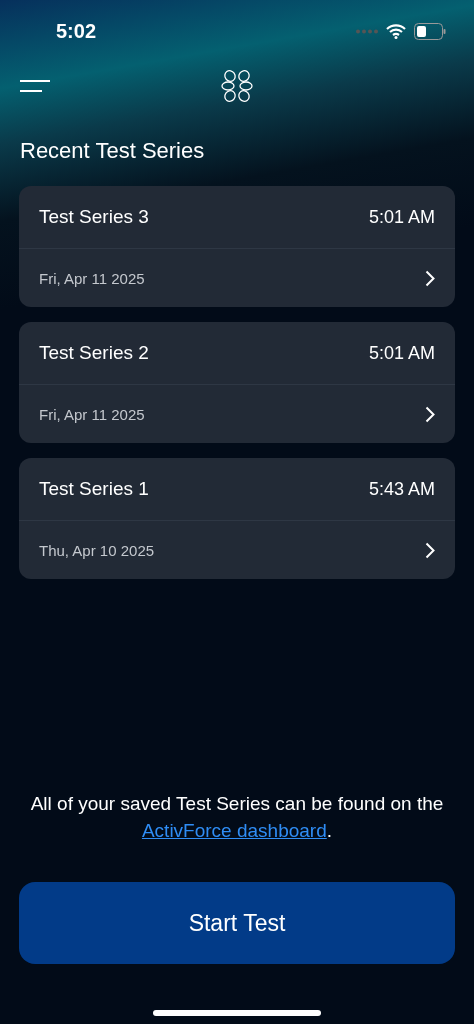 Image resolution: width=474 pixels, height=1024 pixels. I want to click on info-text: All of your saved Test Series can be found on the ActivForce dashboard., so click(237, 817).